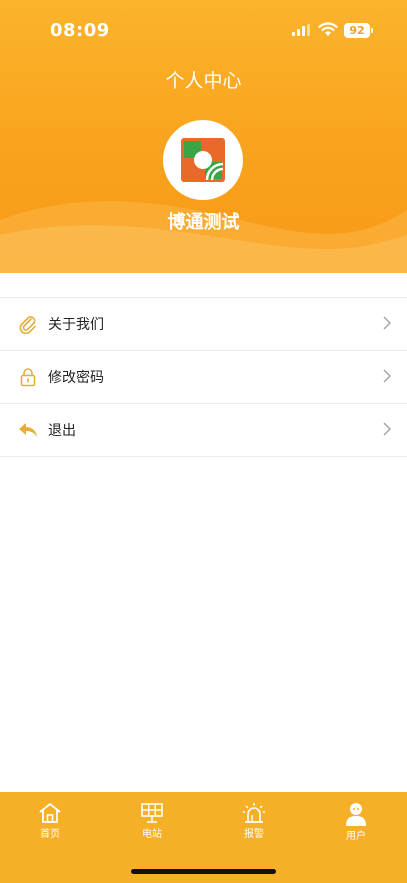 Image resolution: width=407 pixels, height=883 pixels. I want to click on avatar, so click(203, 160).